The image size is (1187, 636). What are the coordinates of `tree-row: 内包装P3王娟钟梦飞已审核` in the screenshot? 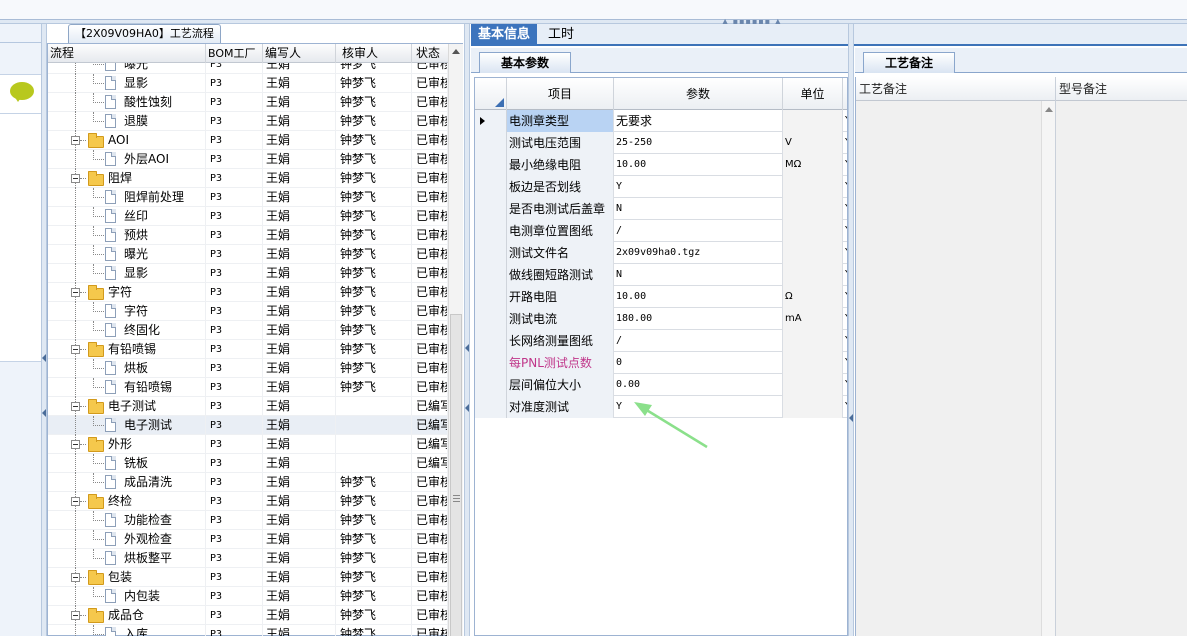 It's located at (248, 596).